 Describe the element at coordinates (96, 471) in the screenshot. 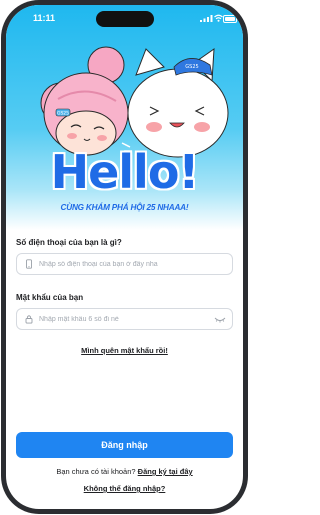

I see `signup-prompt: Bạn chưa có tài khoản?` at that location.